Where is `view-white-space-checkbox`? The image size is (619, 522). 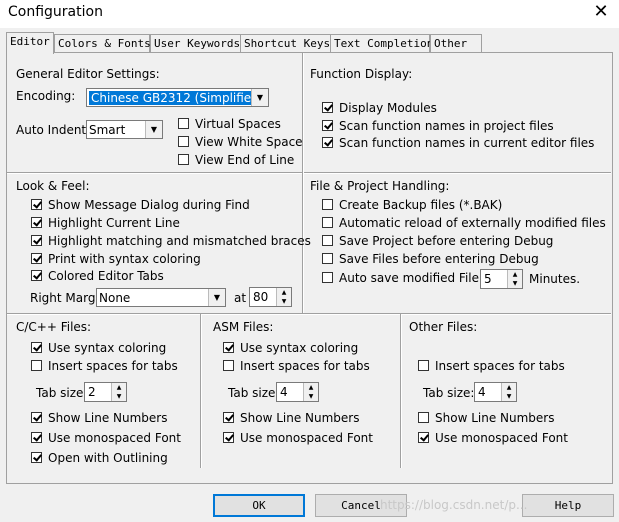 view-white-space-checkbox is located at coordinates (183, 141).